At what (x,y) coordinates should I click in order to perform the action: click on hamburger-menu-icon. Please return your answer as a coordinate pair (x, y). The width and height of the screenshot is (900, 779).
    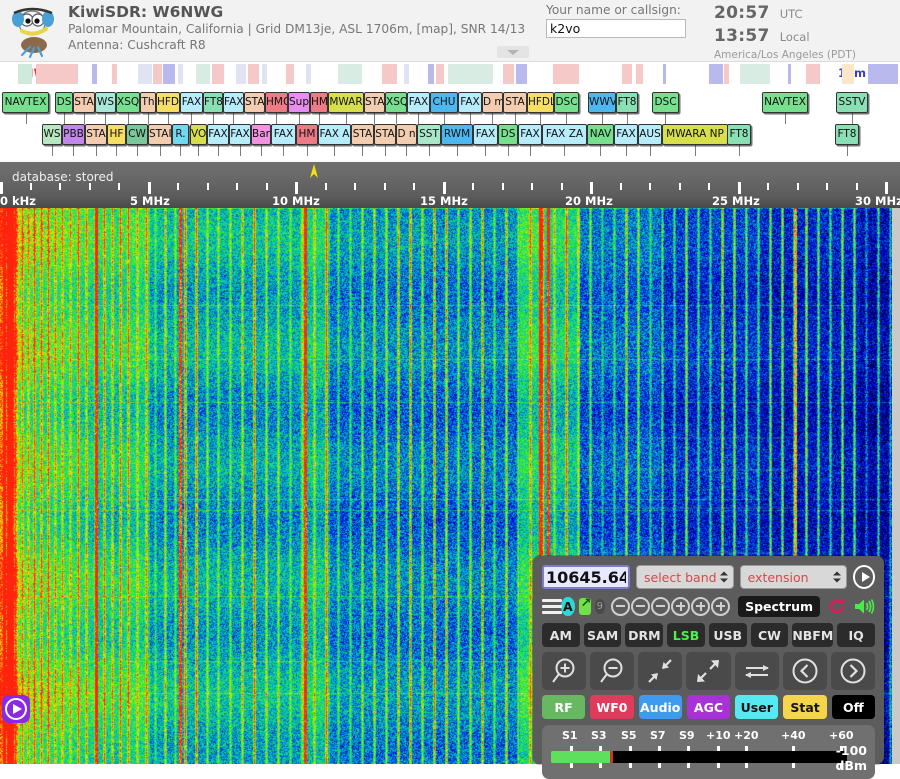
    Looking at the image, I should click on (552, 606).